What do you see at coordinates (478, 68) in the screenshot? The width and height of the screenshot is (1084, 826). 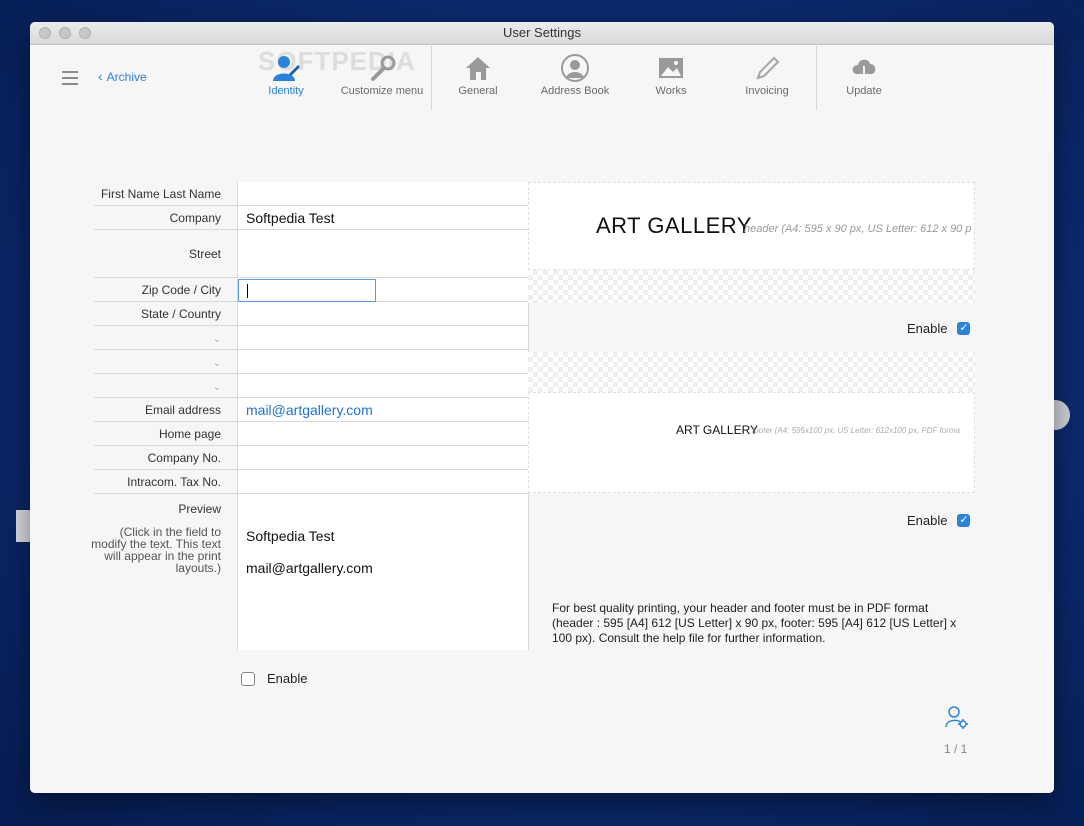 I see `home-icon` at bounding box center [478, 68].